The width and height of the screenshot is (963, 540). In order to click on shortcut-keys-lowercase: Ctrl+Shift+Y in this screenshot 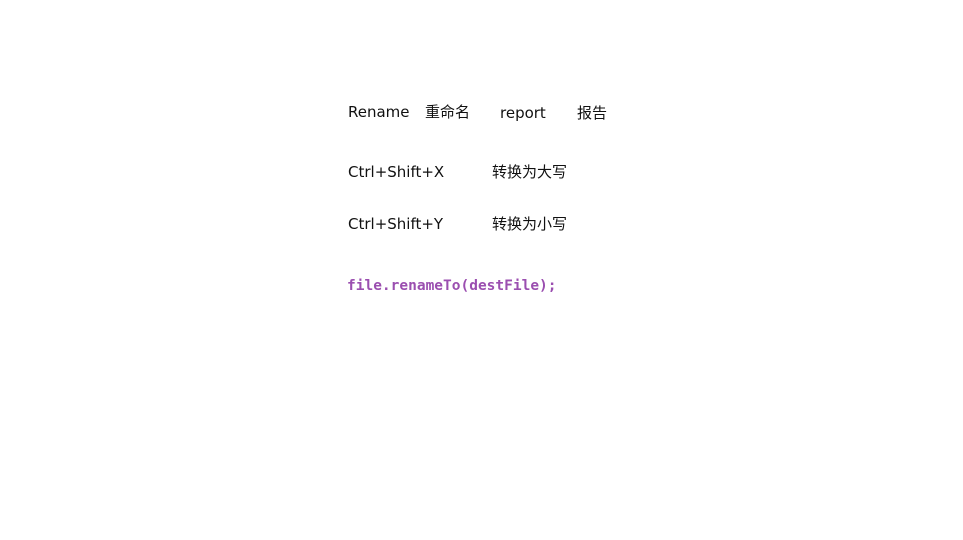, I will do `click(396, 224)`.